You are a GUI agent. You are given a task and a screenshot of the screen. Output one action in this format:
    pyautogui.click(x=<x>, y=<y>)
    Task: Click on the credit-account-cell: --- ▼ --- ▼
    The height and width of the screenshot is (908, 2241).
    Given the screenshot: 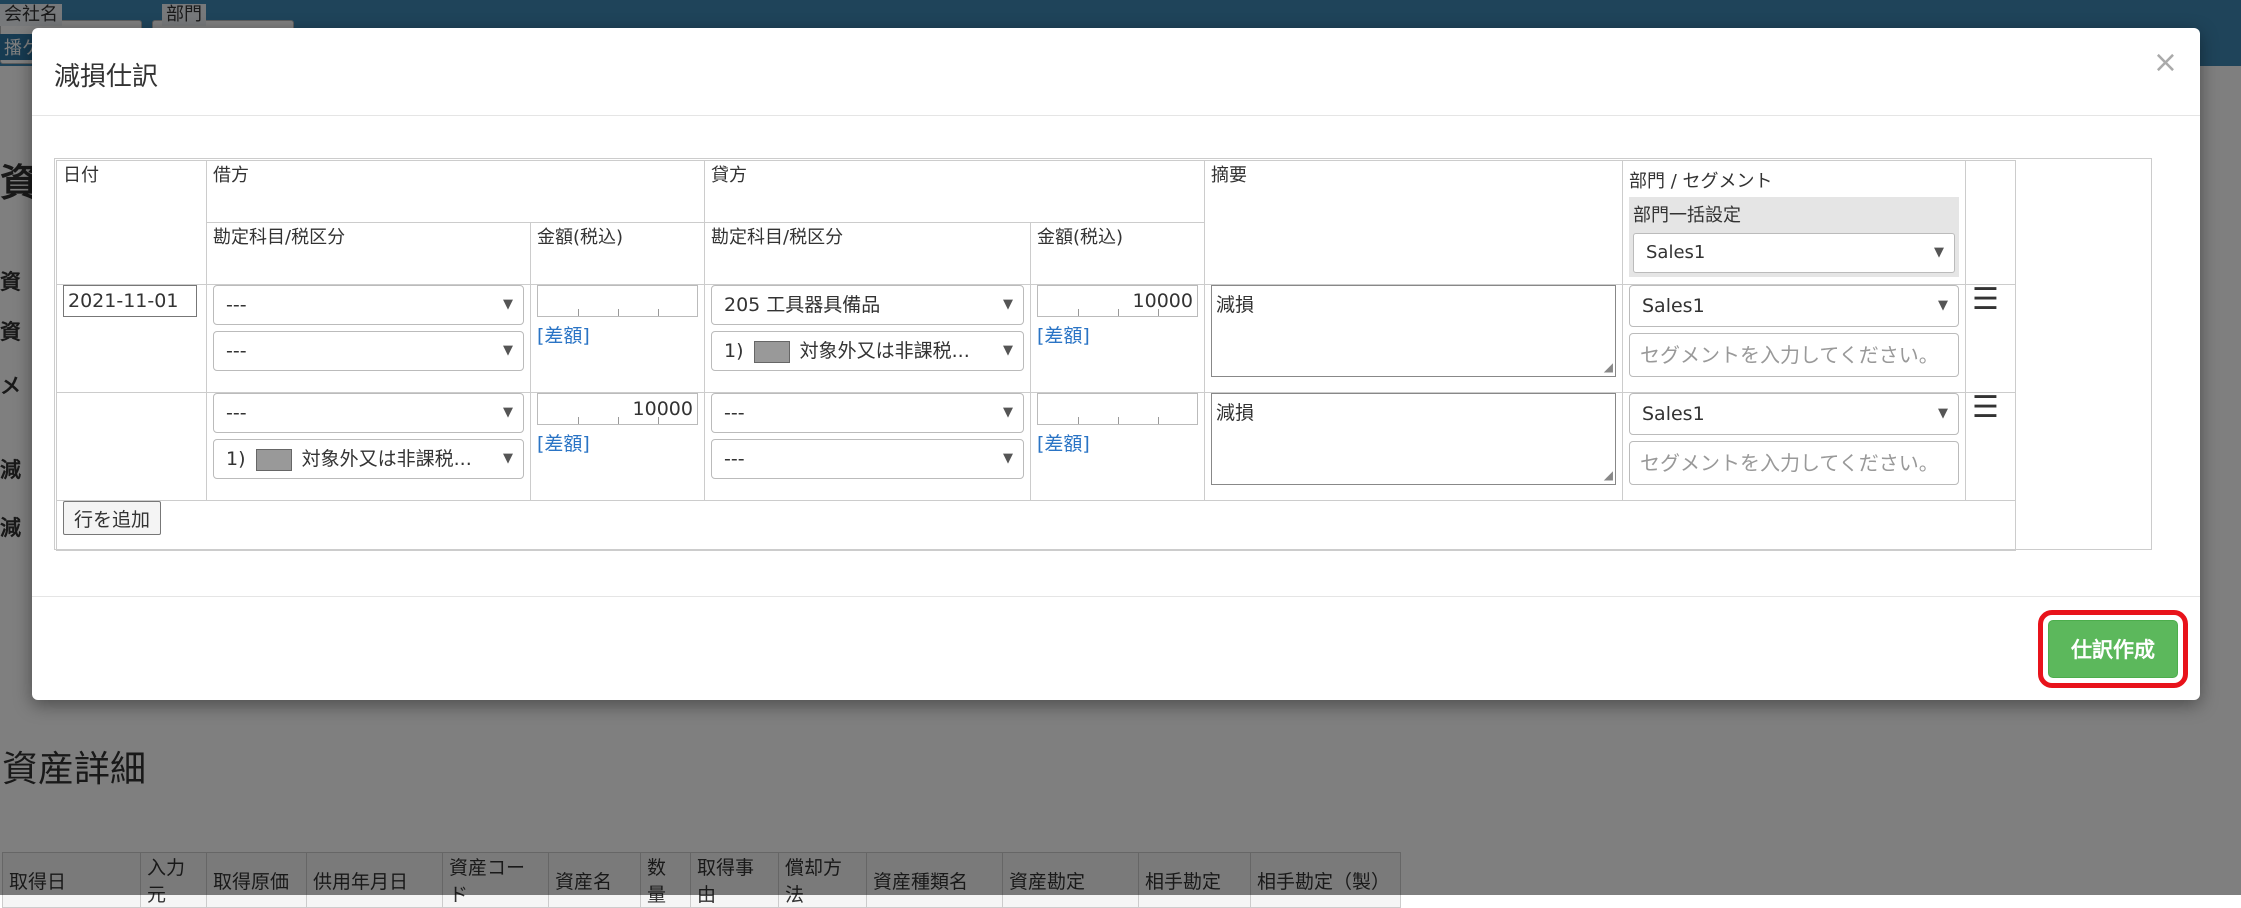 What is the action you would take?
    pyautogui.click(x=867, y=446)
    